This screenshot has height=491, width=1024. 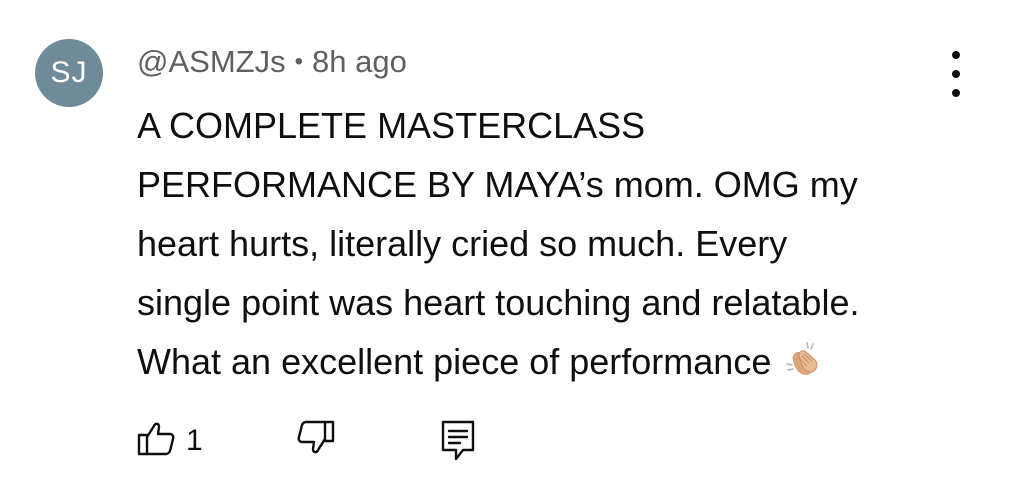 I want to click on comment-line: A COMPLETE MASTERCLASS, so click(x=391, y=125).